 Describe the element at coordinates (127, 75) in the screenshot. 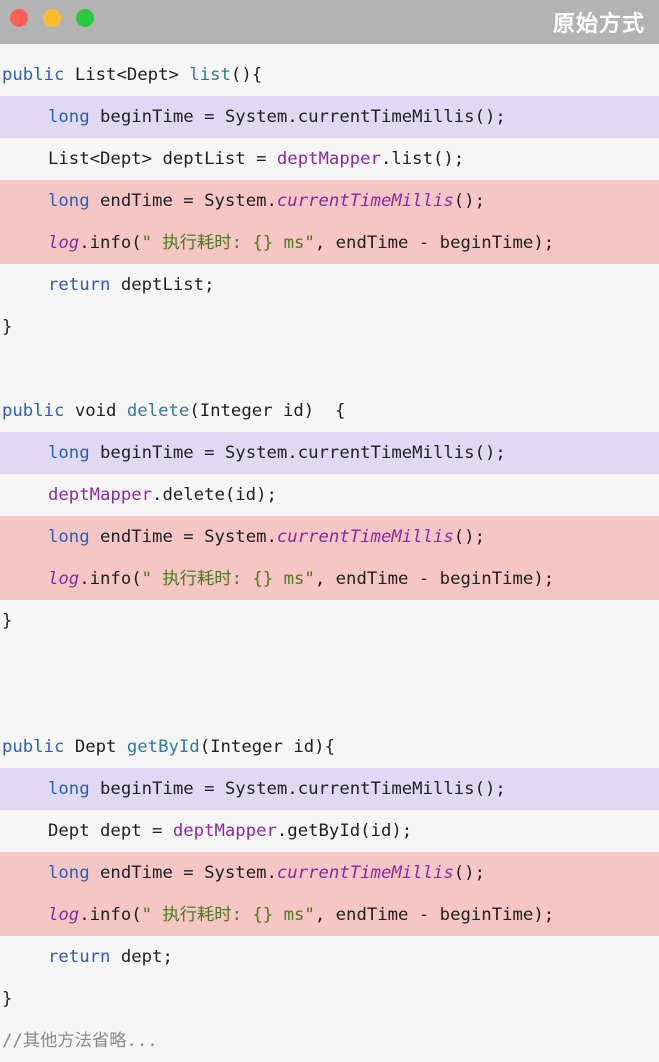

I see `return-type: List<Dept>` at that location.